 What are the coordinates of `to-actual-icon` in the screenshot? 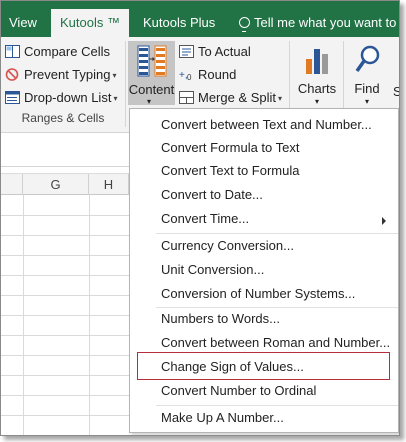 It's located at (186, 51).